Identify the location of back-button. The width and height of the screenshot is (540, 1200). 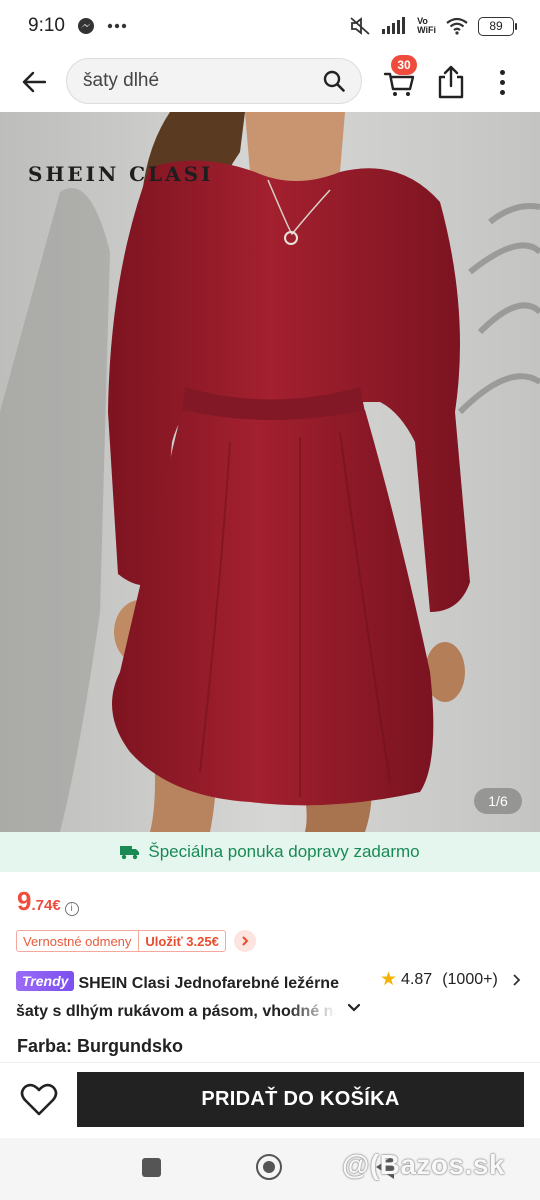
(34, 82).